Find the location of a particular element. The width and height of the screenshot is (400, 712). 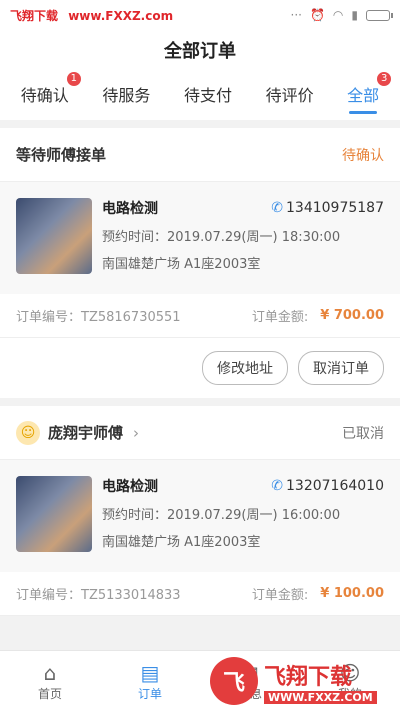

order-actions: 修改地址 取消订单 is located at coordinates (200, 368).